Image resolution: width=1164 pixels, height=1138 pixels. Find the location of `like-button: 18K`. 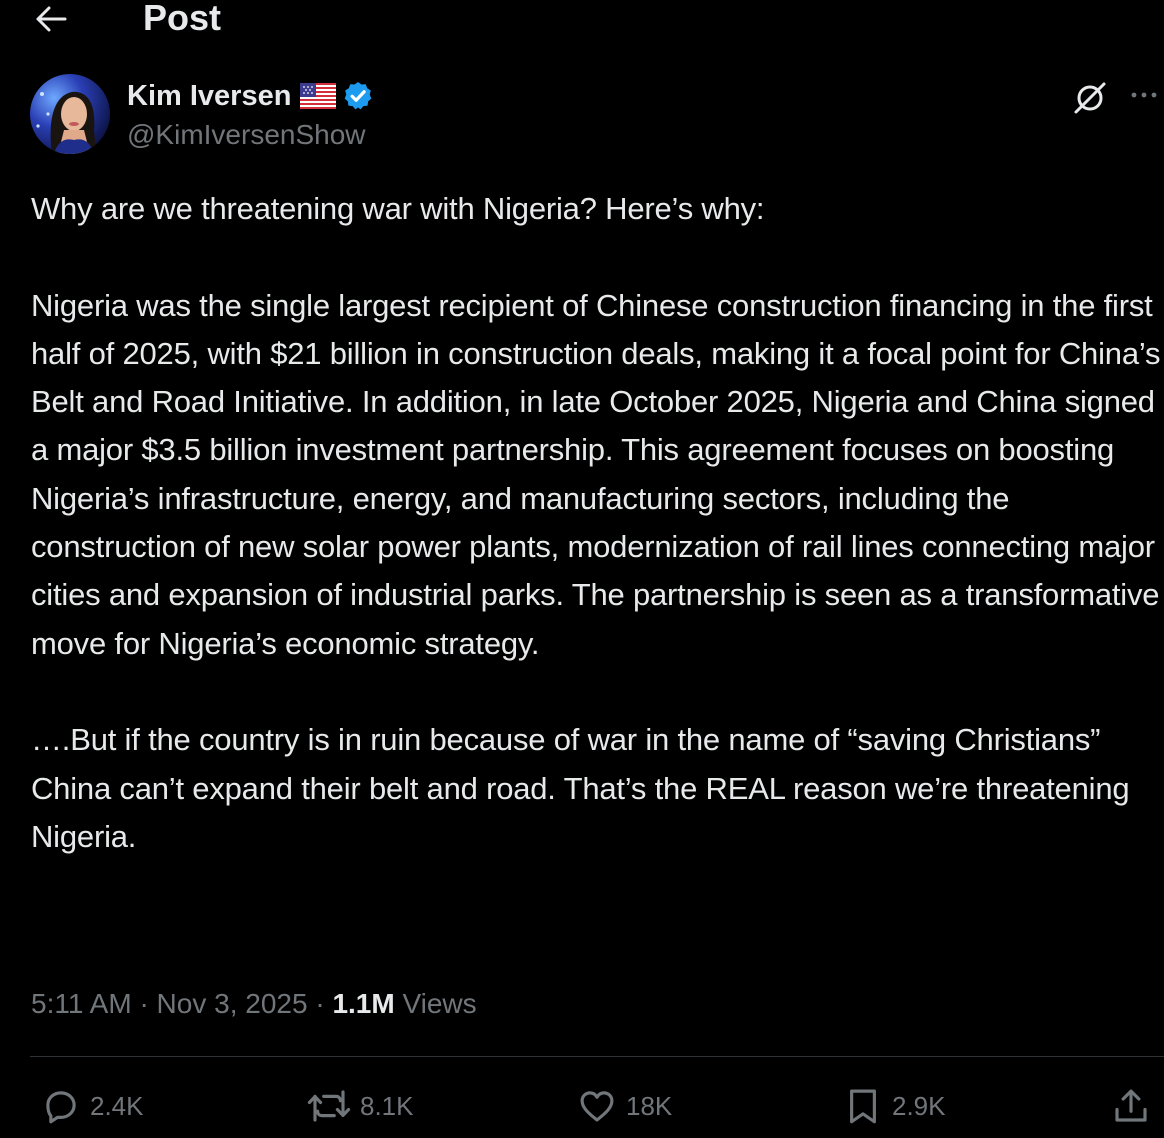

like-button: 18K is located at coordinates (624, 1106).